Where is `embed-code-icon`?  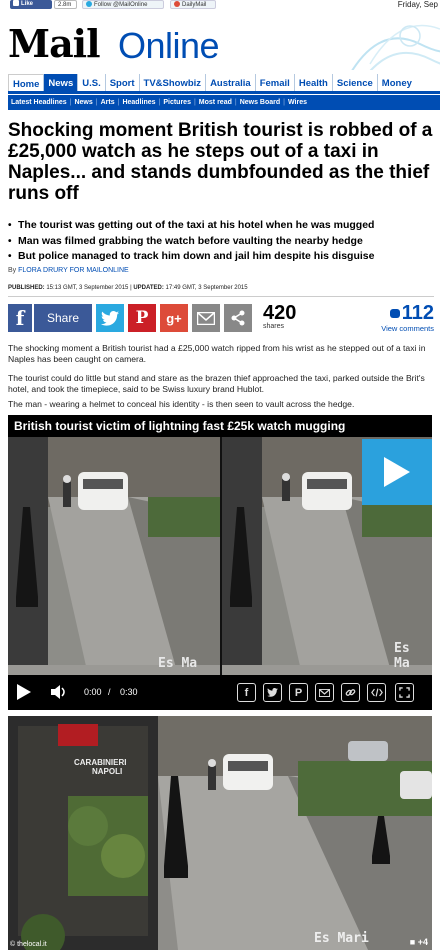
embed-code-icon is located at coordinates (376, 692).